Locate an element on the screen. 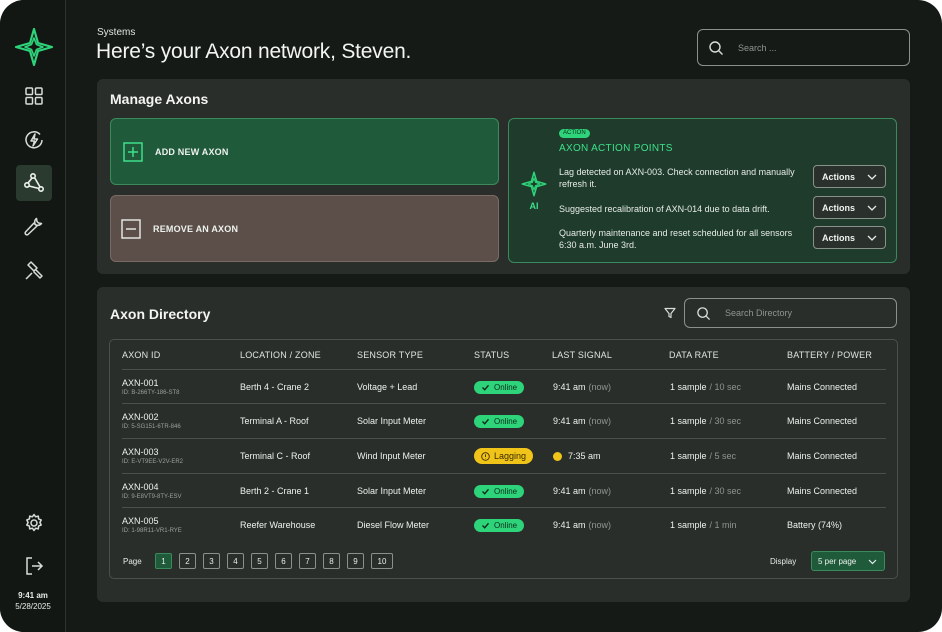 This screenshot has width=942, height=632. directory-search-input: Search Directory is located at coordinates (790, 313).